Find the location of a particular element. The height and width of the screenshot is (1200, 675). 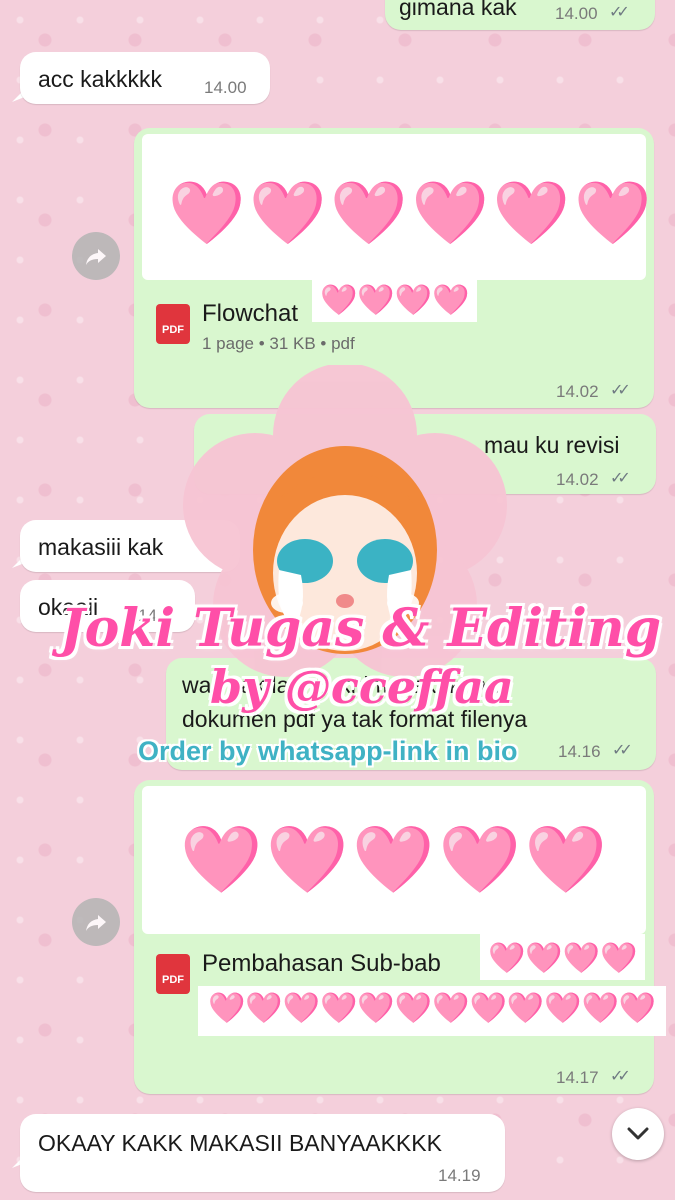

promo-handle: by @cceffaa is located at coordinates (362, 687).